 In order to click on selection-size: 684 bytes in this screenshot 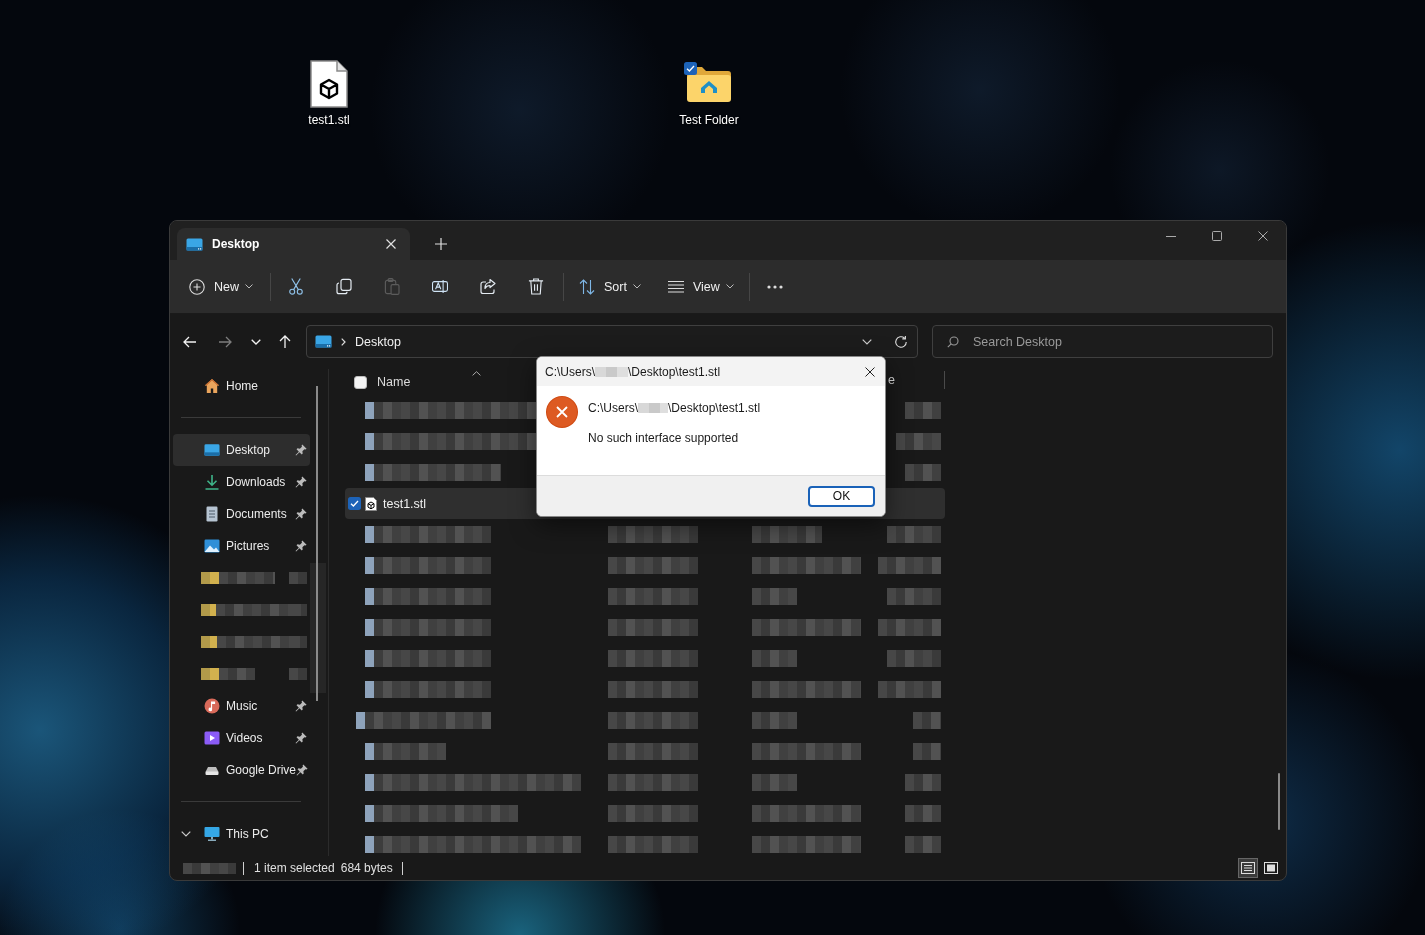, I will do `click(366, 868)`.